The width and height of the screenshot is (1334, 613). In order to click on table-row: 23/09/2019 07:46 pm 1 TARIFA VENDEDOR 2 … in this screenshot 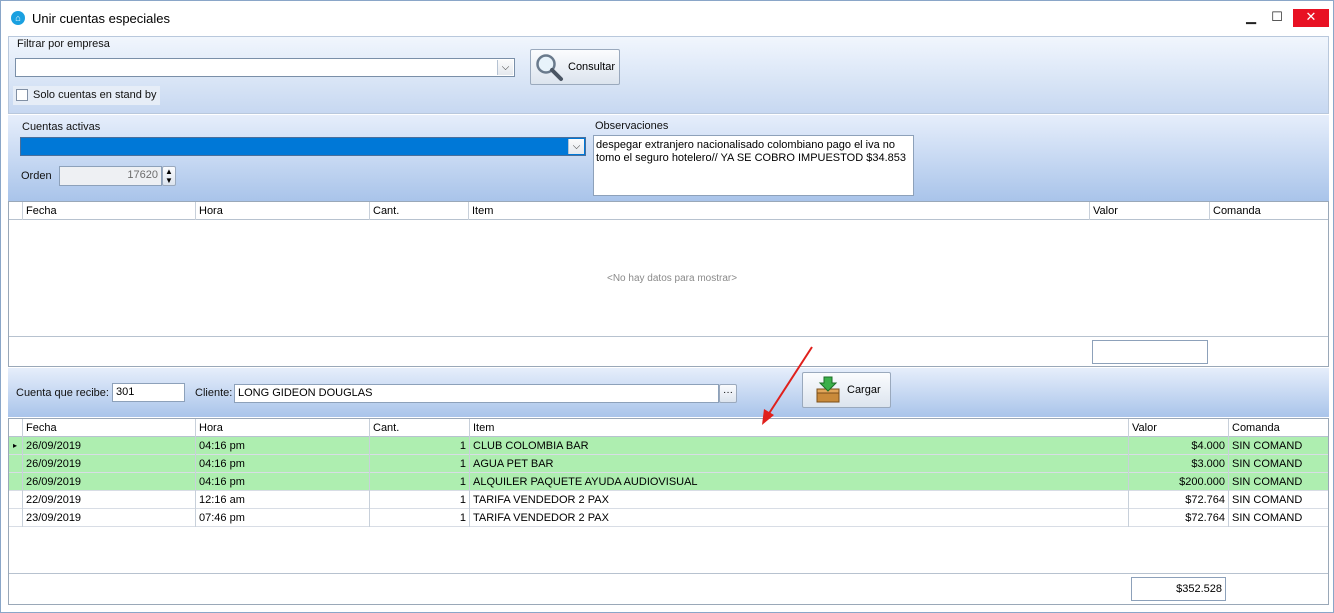, I will do `click(668, 518)`.